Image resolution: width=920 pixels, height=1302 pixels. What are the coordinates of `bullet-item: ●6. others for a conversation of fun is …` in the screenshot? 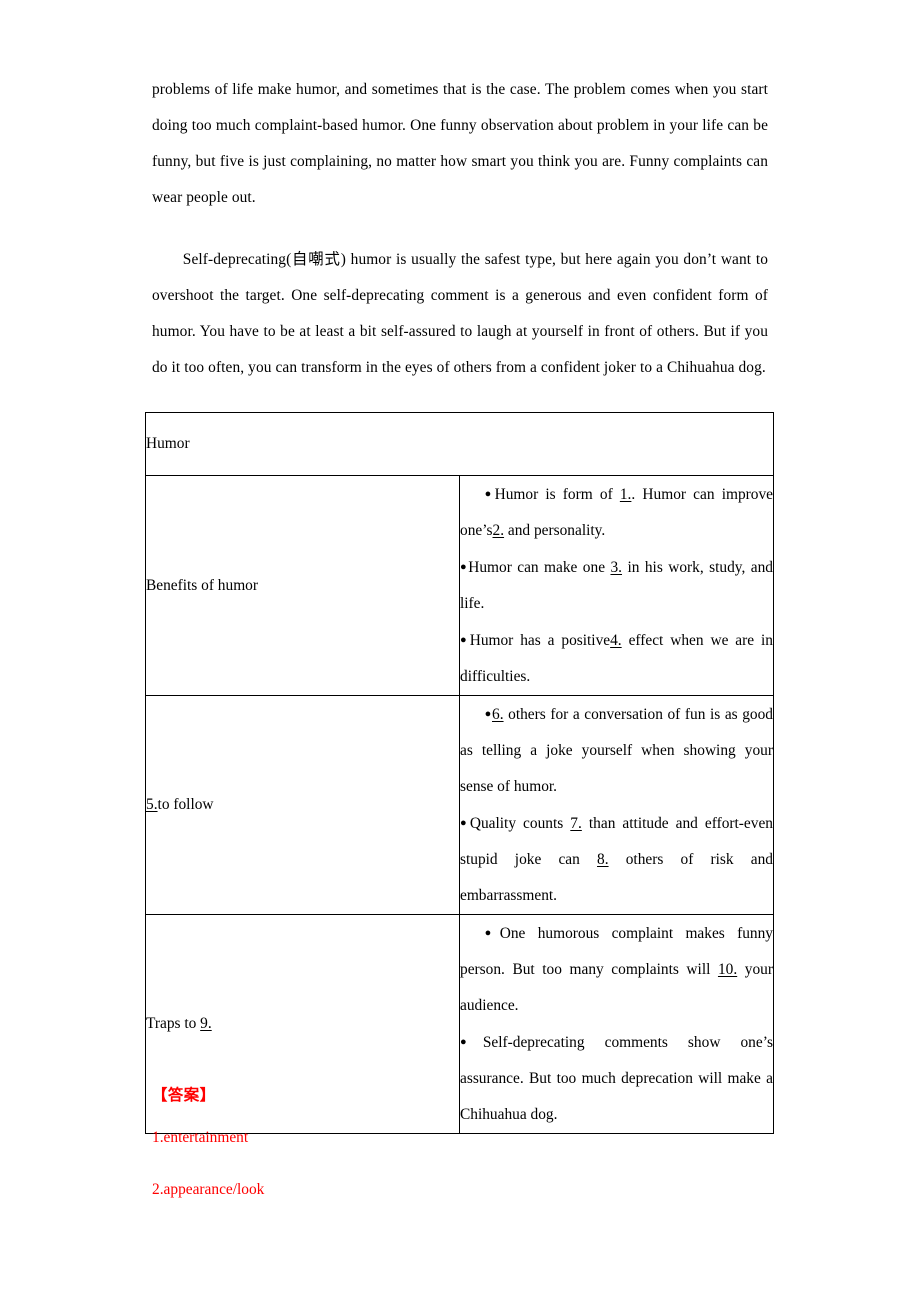 It's located at (616, 750).